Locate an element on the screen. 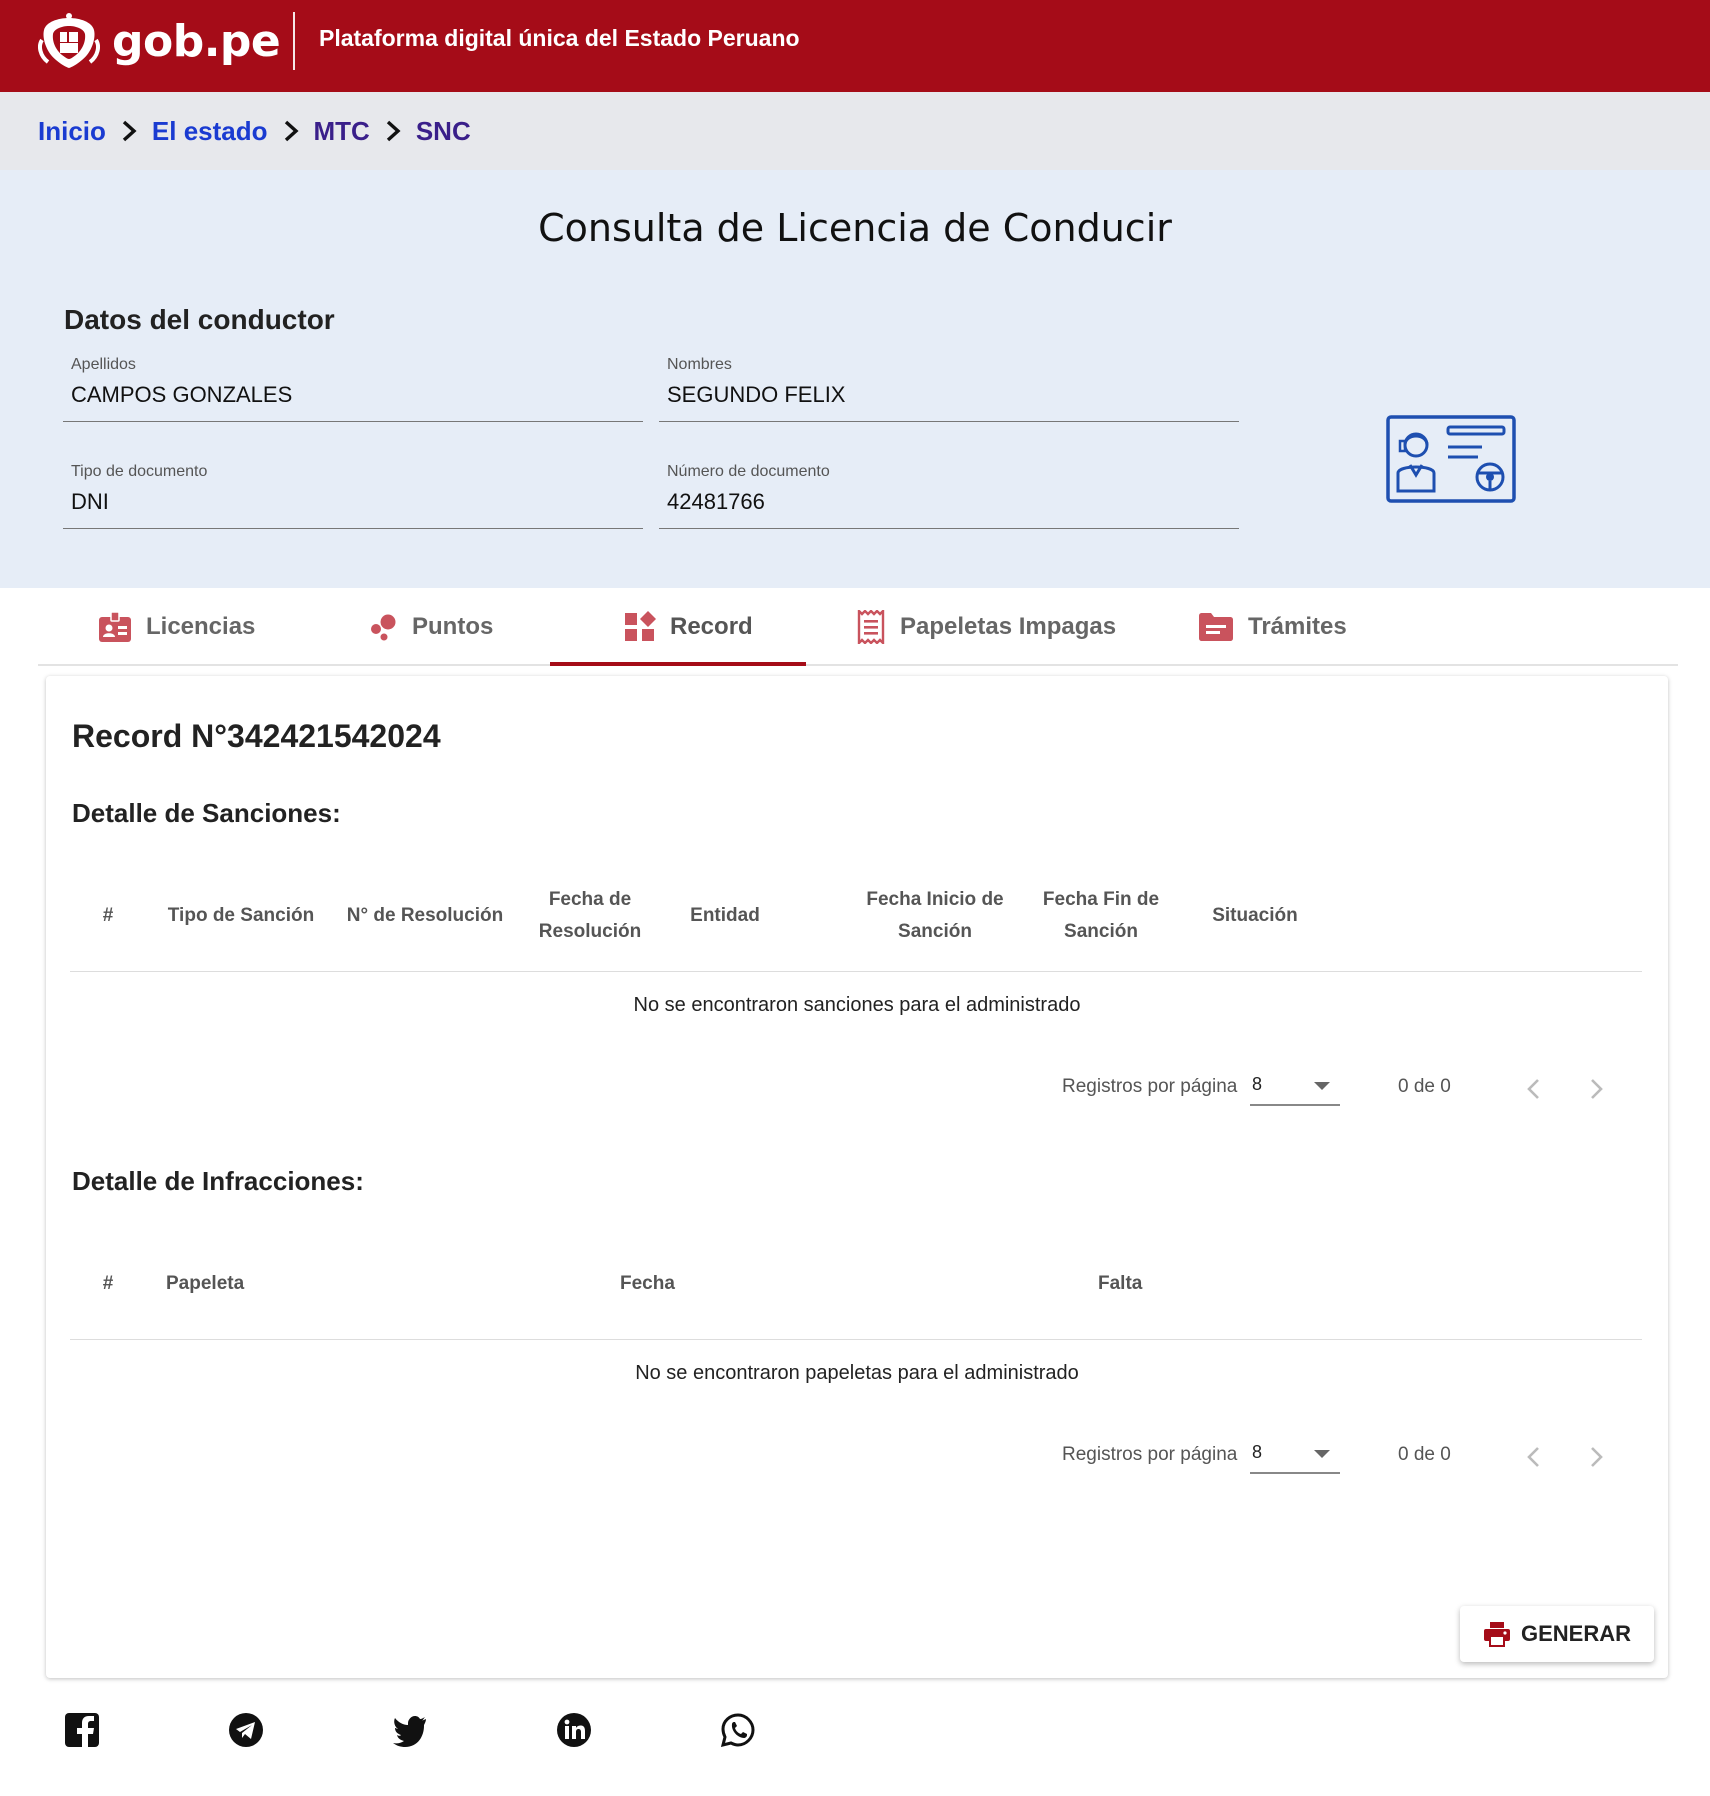 The image size is (1710, 1796). tab-tramites: Trámites is located at coordinates (1272, 627).